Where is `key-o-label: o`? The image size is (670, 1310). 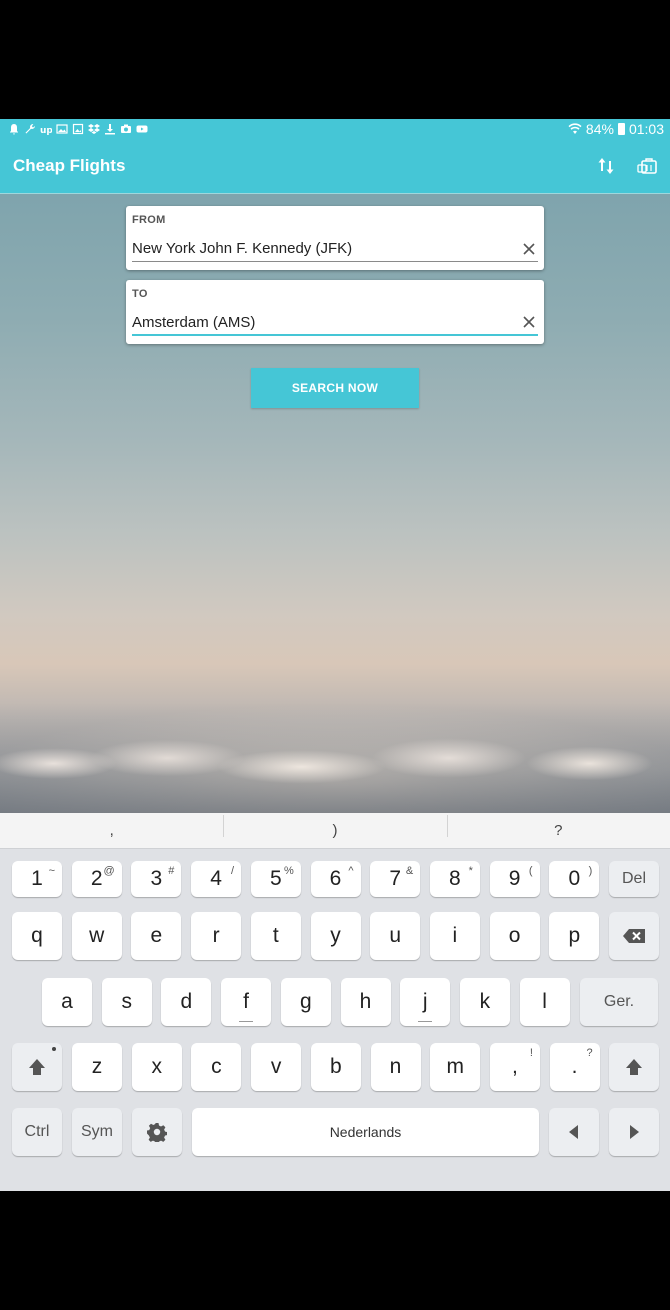 key-o-label: o is located at coordinates (514, 935).